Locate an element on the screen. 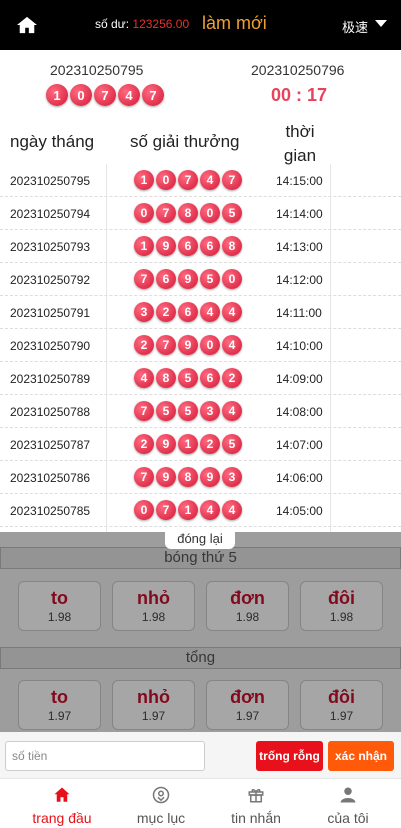 The width and height of the screenshot is (401, 828). bottom-nav: trang đầu mục lục tin nhắn của tôi is located at coordinates (200, 803).